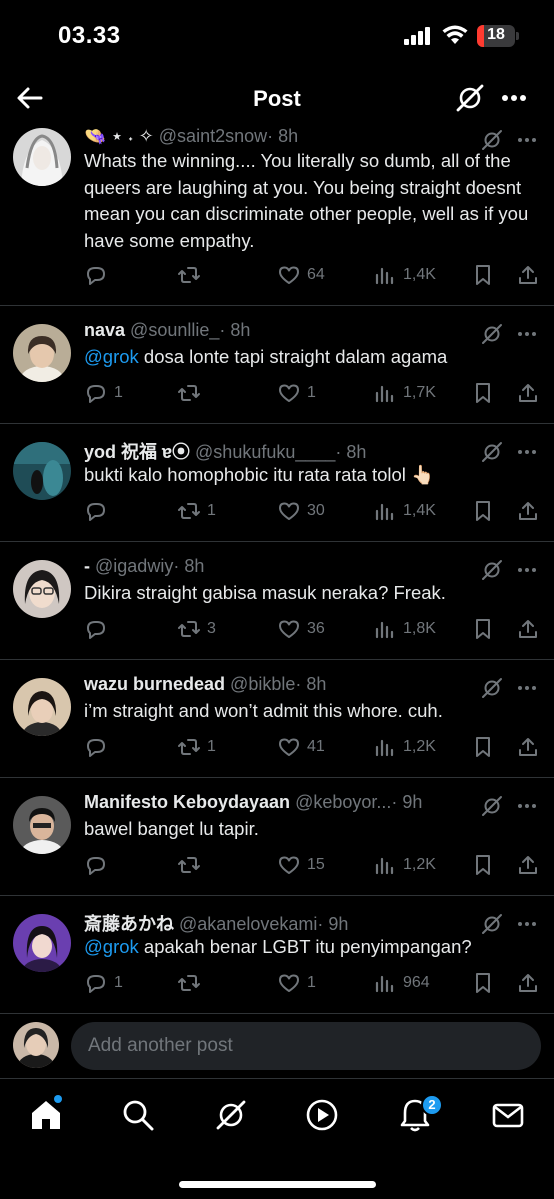 The height and width of the screenshot is (1199, 554). I want to click on author-handle: @shukufuku____, so click(265, 452).